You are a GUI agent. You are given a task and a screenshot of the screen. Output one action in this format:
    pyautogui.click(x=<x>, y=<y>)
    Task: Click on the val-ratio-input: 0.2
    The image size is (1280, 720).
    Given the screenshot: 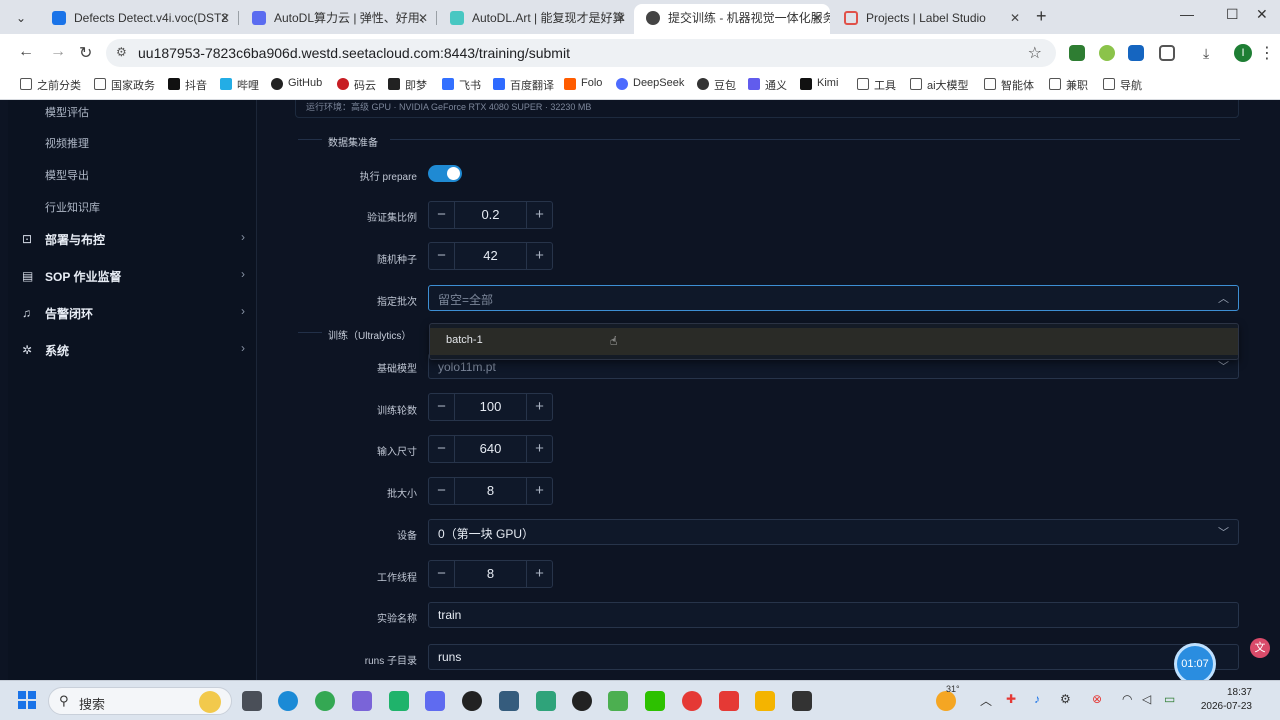 What is the action you would take?
    pyautogui.click(x=490, y=215)
    